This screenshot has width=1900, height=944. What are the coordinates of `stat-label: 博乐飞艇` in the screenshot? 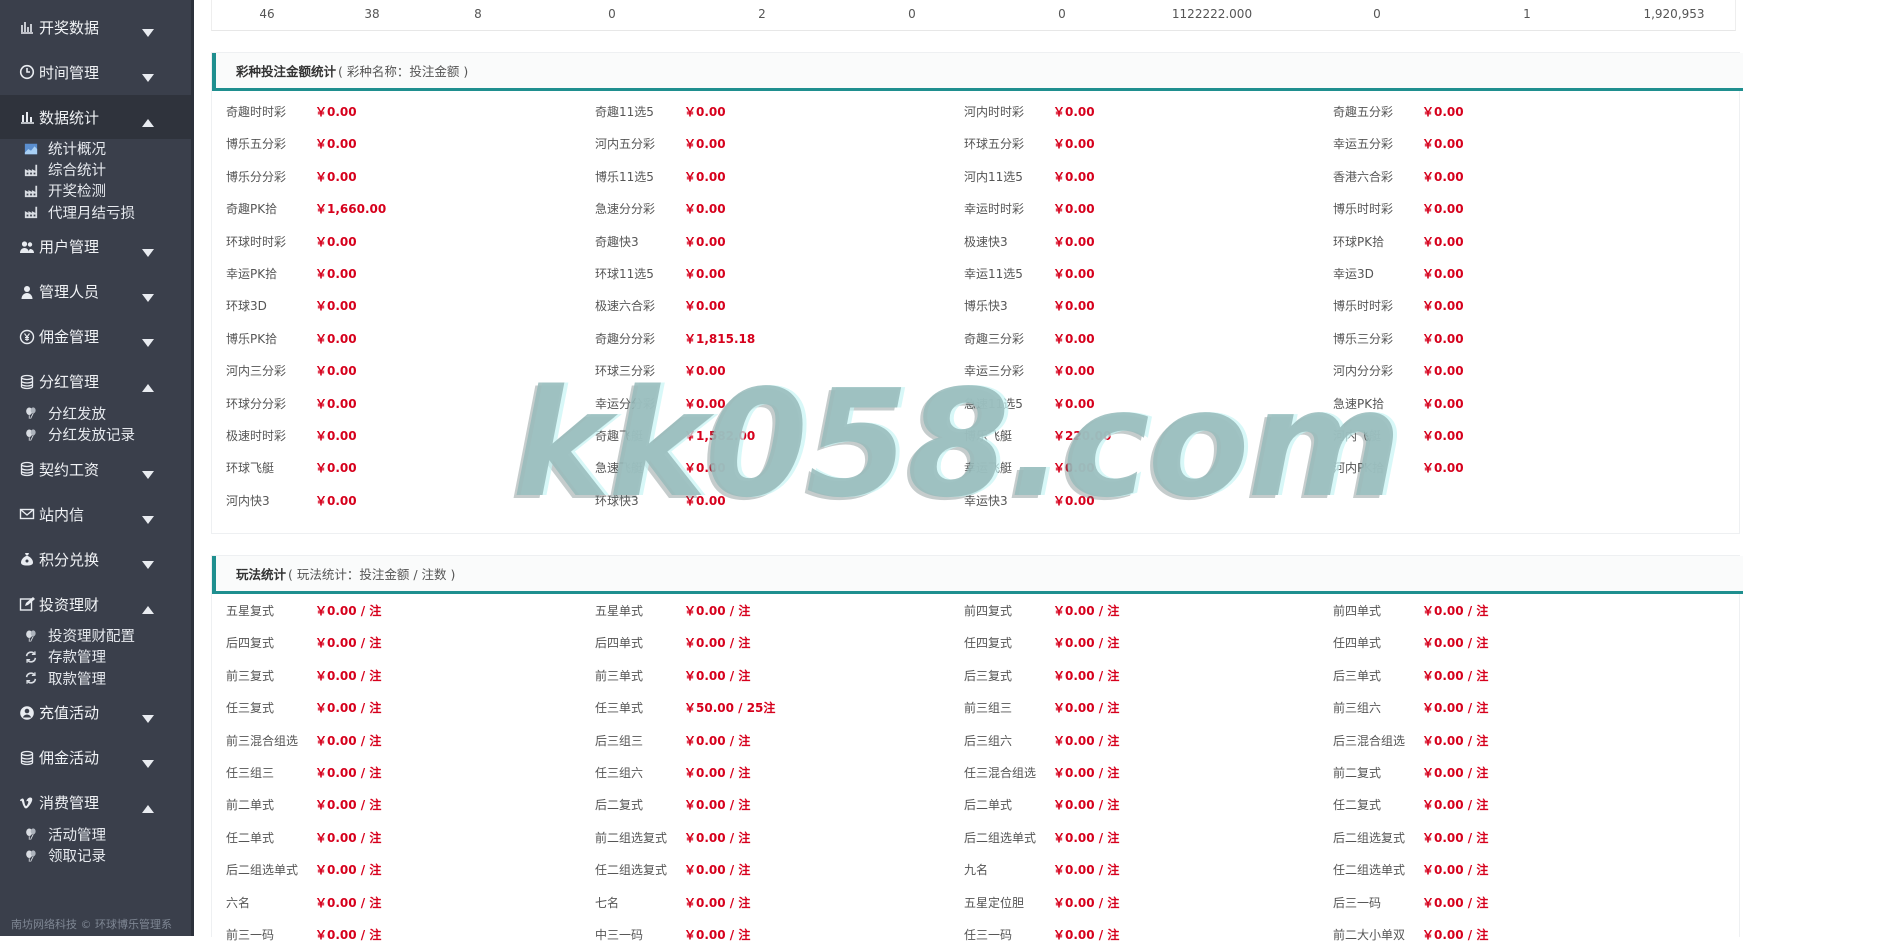 It's located at (988, 436).